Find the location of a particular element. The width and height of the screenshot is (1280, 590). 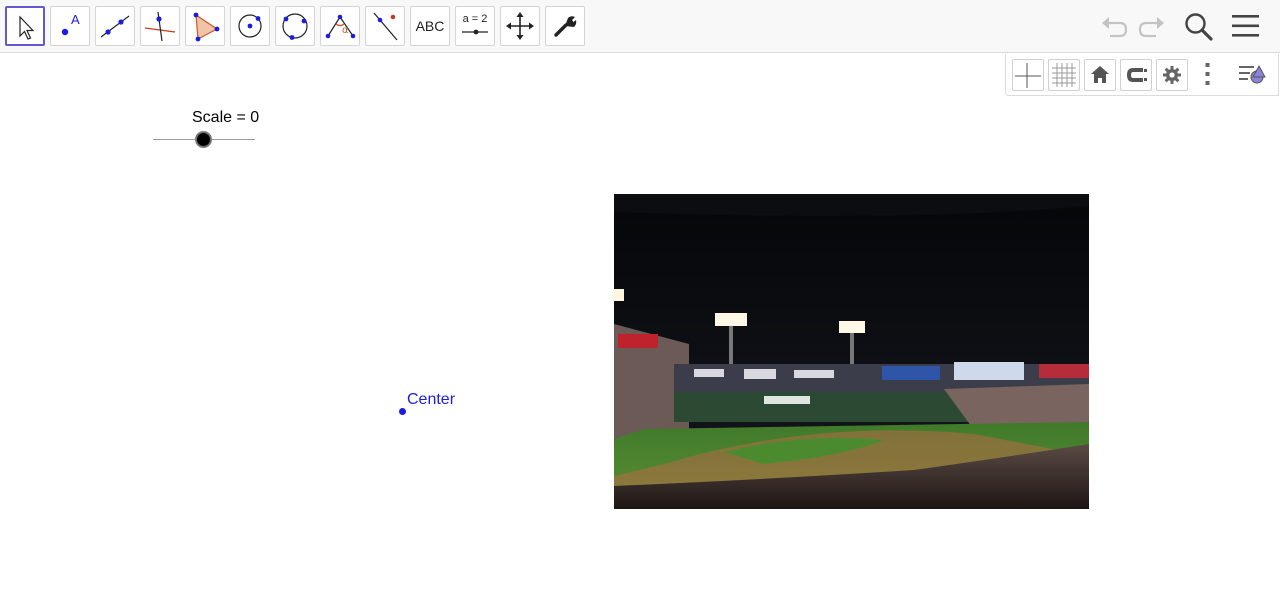

circle-center-point-tool-button is located at coordinates (250, 26).